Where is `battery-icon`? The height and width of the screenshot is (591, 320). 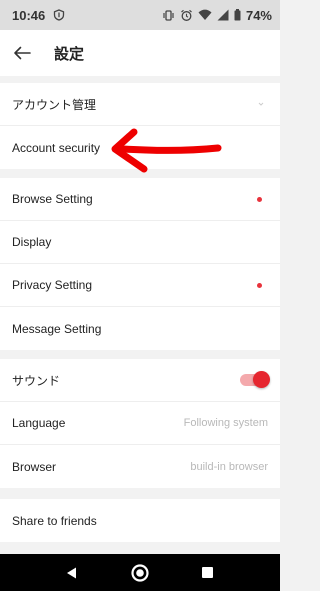 battery-icon is located at coordinates (237, 15).